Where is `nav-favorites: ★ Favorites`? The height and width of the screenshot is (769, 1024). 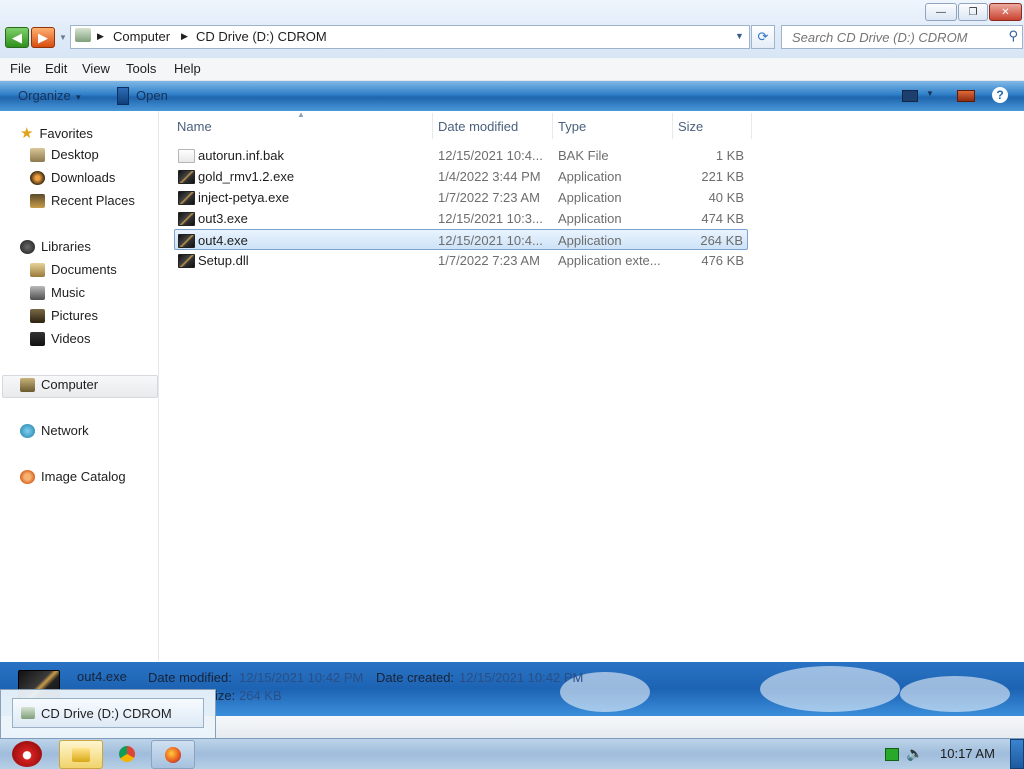 nav-favorites: ★ Favorites is located at coordinates (56, 133).